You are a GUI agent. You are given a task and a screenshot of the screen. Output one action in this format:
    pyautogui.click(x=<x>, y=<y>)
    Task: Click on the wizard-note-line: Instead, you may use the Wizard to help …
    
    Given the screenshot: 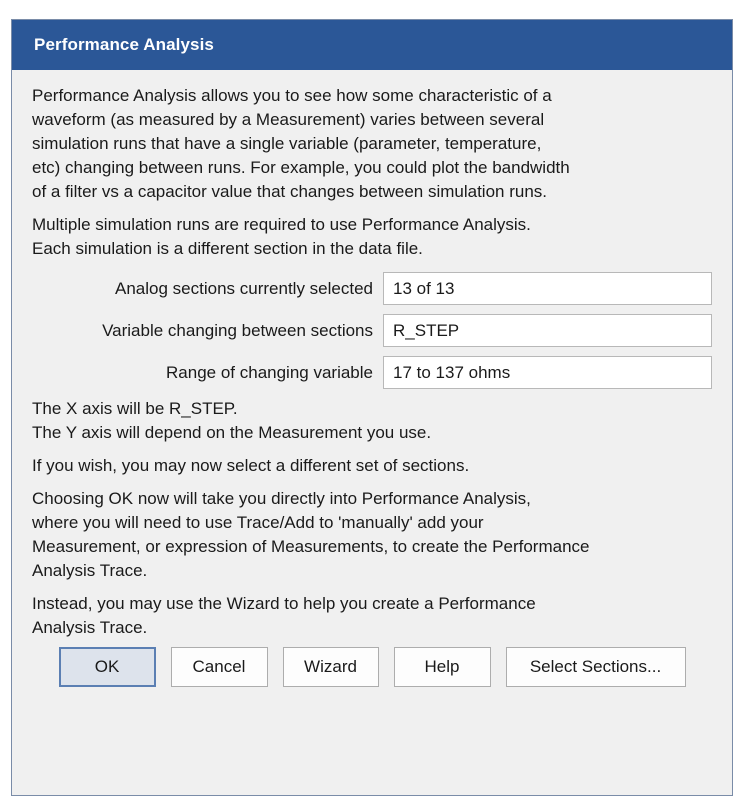 What is the action you would take?
    pyautogui.click(x=284, y=603)
    